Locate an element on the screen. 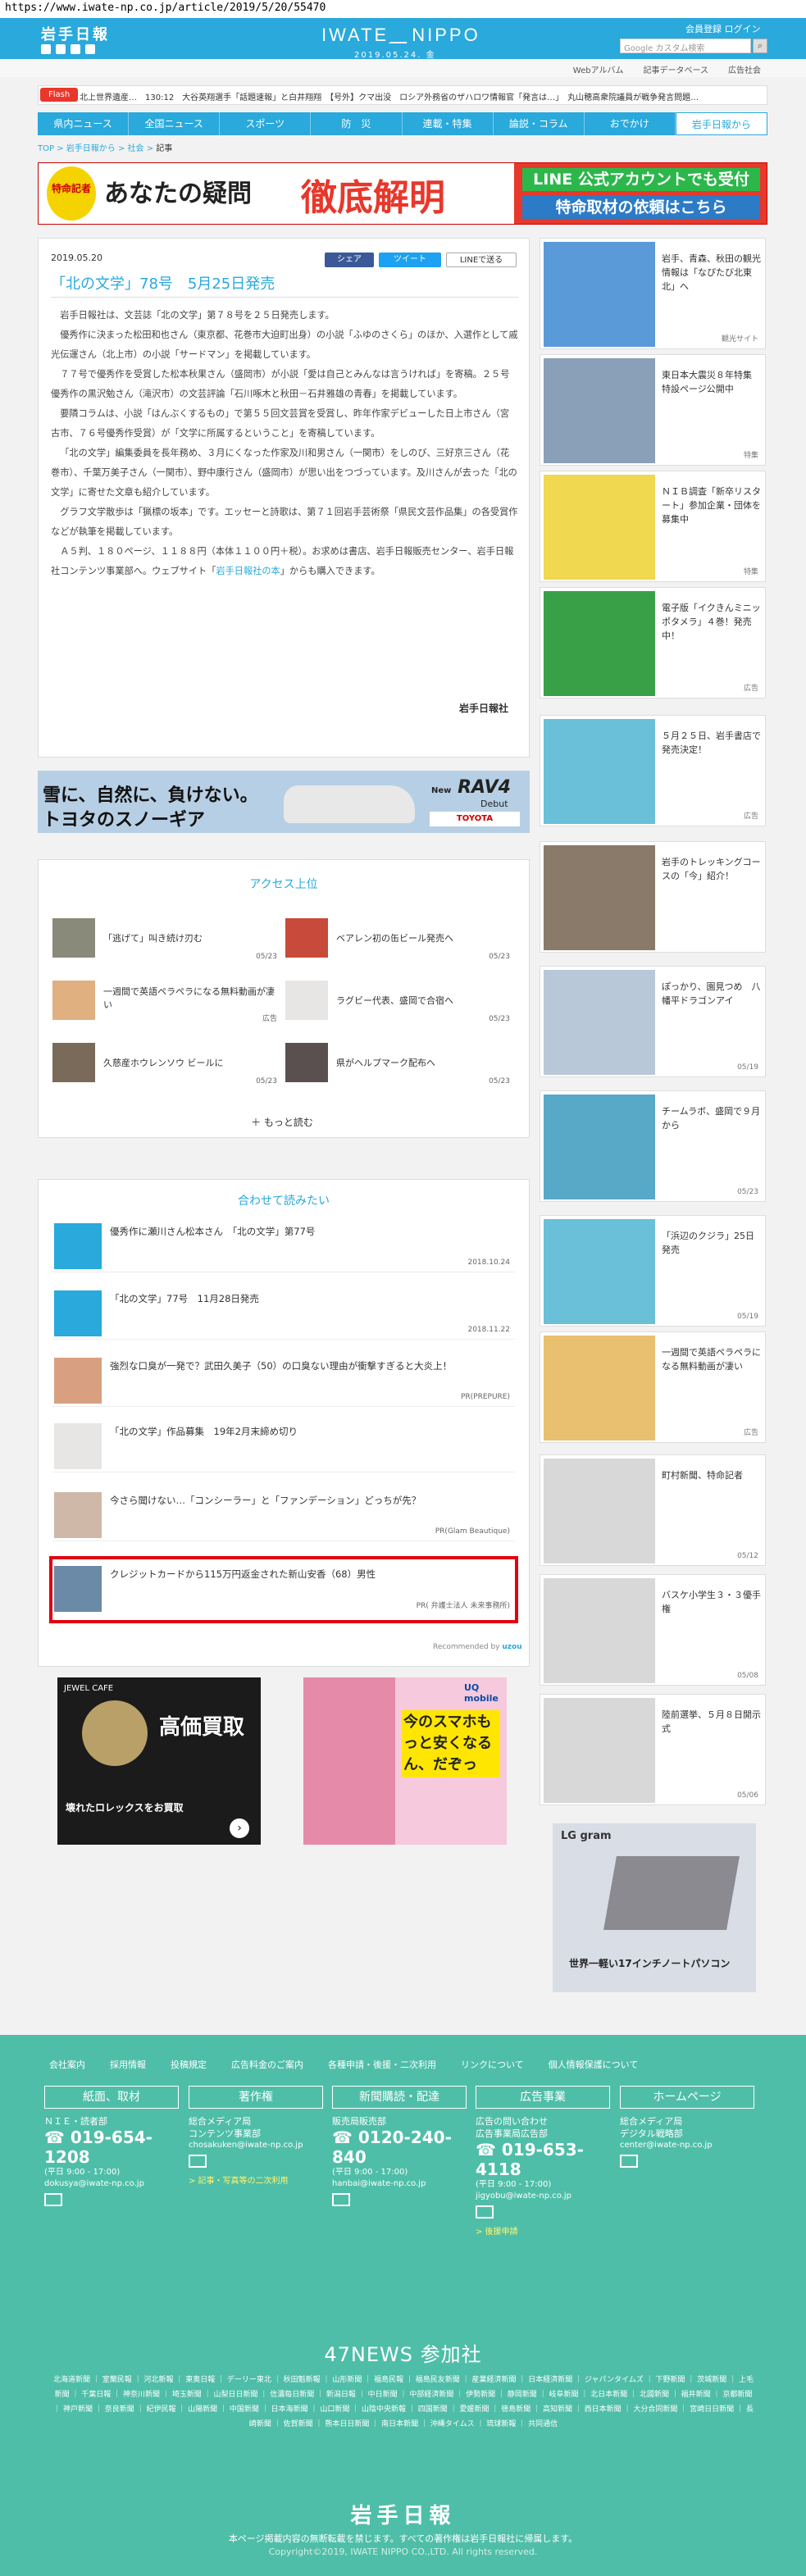 This screenshot has height=2576, width=806. sidebar-item: バスケ小学生３・３優手権 05/08 is located at coordinates (653, 1630).